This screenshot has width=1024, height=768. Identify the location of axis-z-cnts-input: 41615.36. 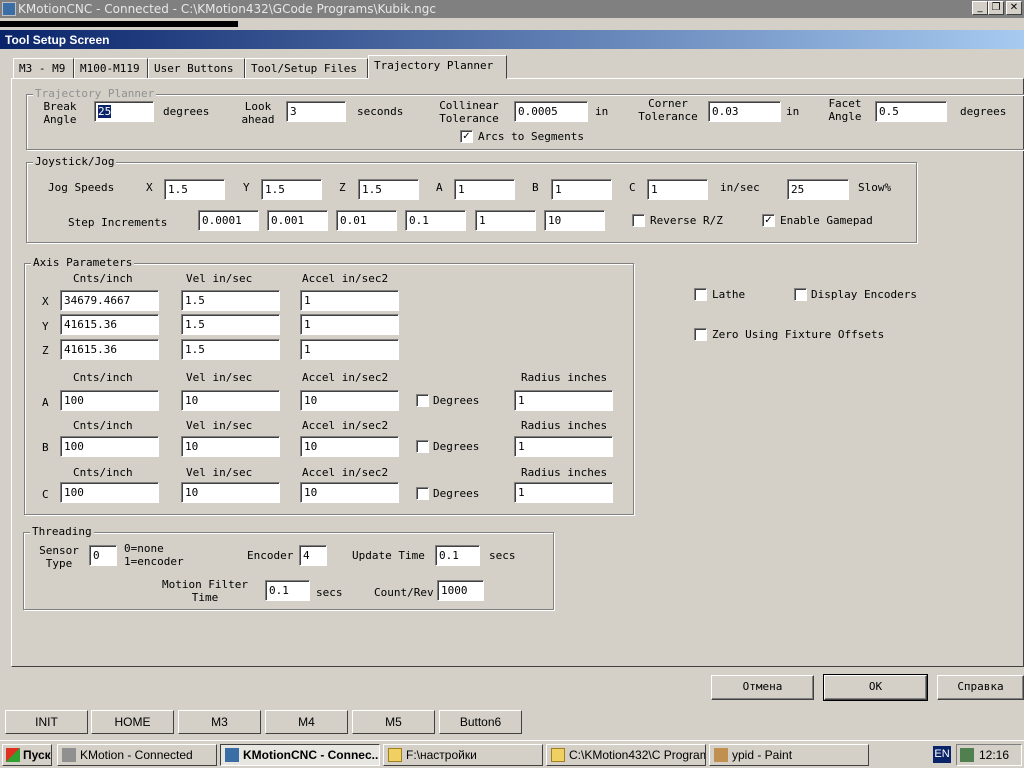
(109, 349).